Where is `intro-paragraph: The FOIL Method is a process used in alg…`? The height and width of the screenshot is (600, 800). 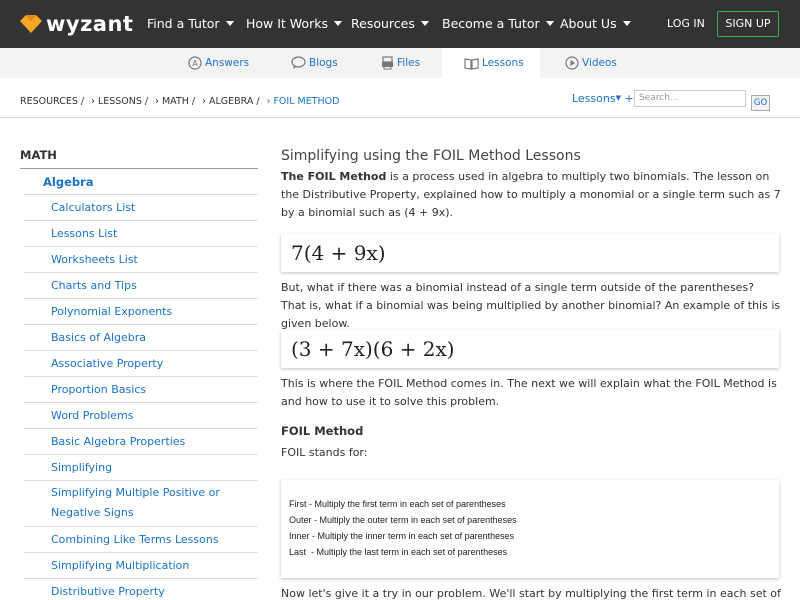 intro-paragraph: The FOIL Method is a process used in alg… is located at coordinates (531, 195).